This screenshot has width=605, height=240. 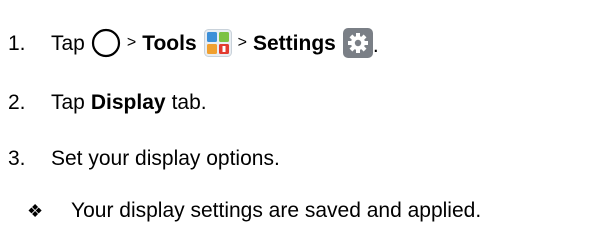 What do you see at coordinates (68, 43) in the screenshot?
I see `step-text-tap: Tap` at bounding box center [68, 43].